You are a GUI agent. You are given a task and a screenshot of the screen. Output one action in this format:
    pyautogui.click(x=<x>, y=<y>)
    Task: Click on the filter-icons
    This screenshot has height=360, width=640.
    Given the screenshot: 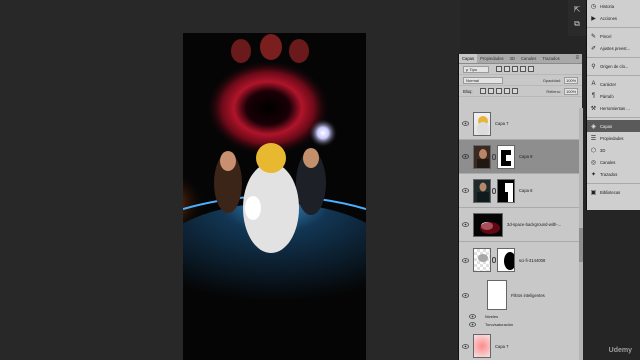 What is the action you would take?
    pyautogui.click(x=515, y=69)
    